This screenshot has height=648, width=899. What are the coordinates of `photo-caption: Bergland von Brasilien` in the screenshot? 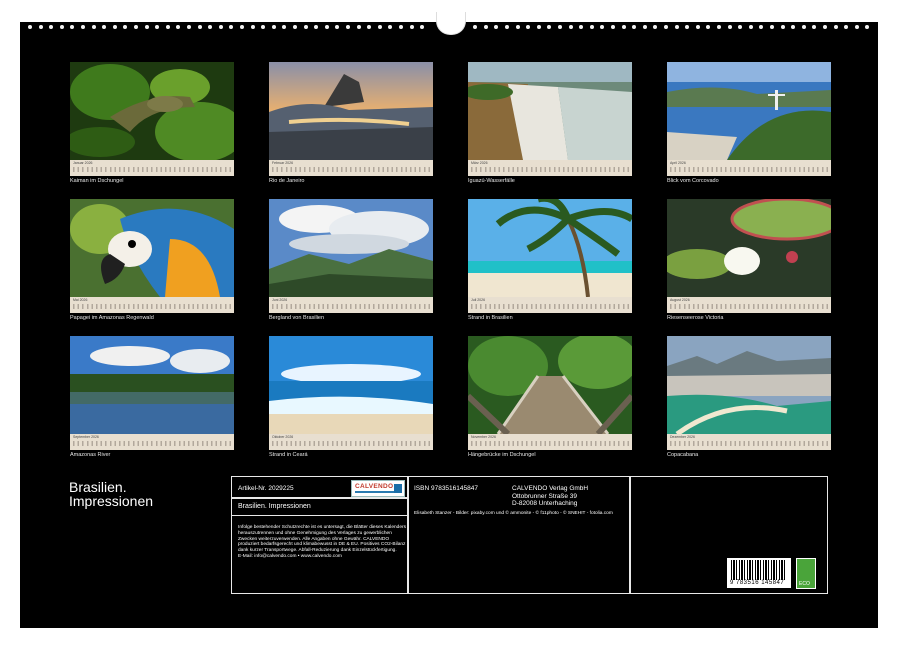 It's located at (351, 318).